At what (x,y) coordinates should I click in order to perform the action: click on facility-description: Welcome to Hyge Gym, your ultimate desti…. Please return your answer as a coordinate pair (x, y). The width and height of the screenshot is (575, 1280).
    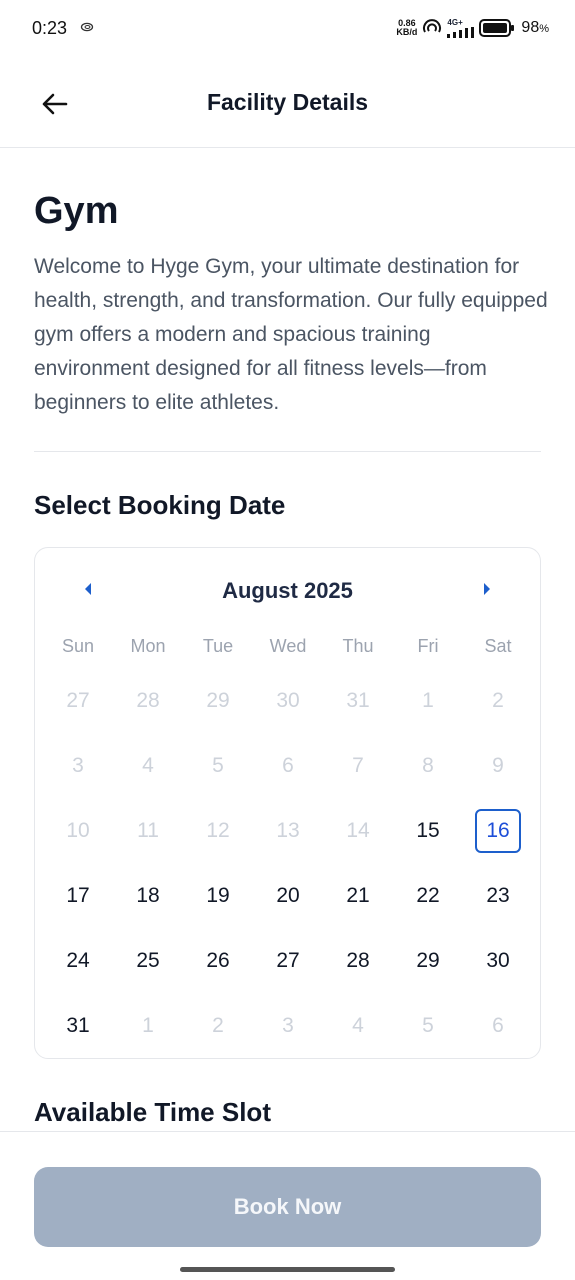
    Looking at the image, I should click on (291, 334).